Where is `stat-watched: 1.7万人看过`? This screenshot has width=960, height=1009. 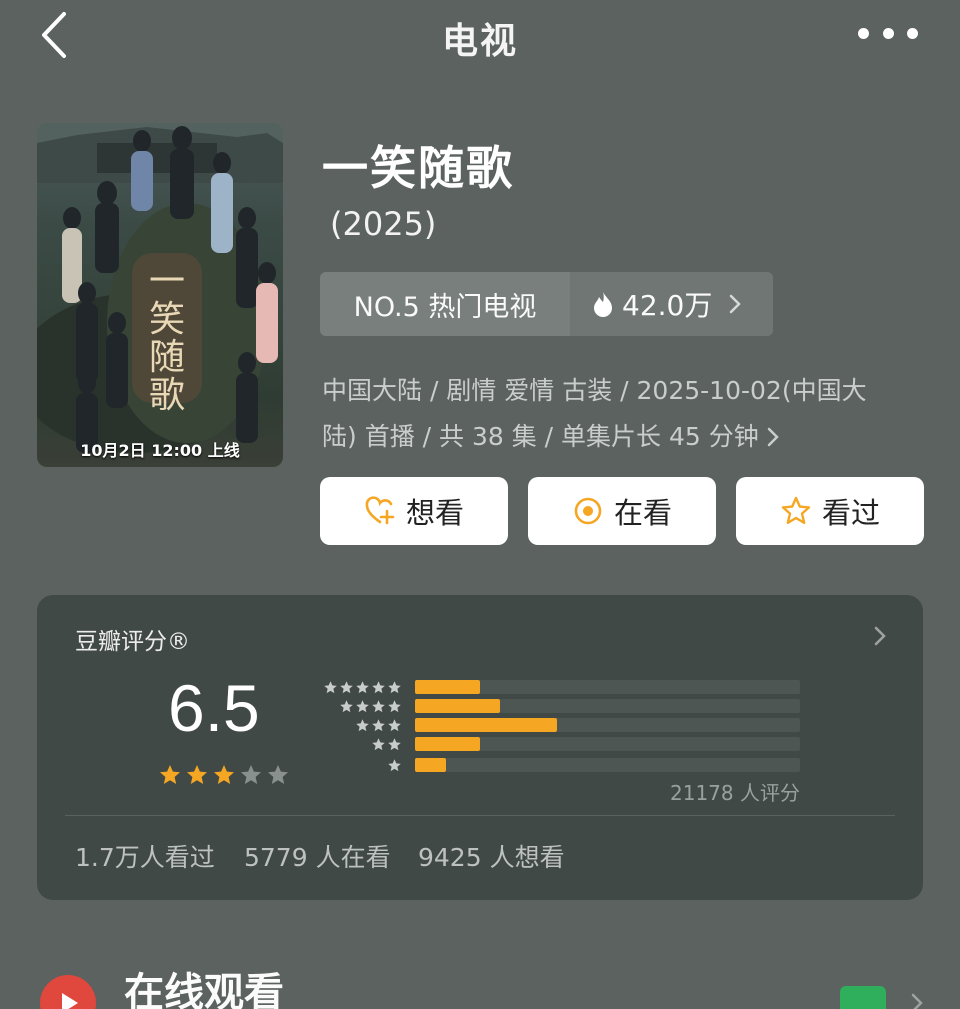
stat-watched: 1.7万人看过 is located at coordinates (145, 857).